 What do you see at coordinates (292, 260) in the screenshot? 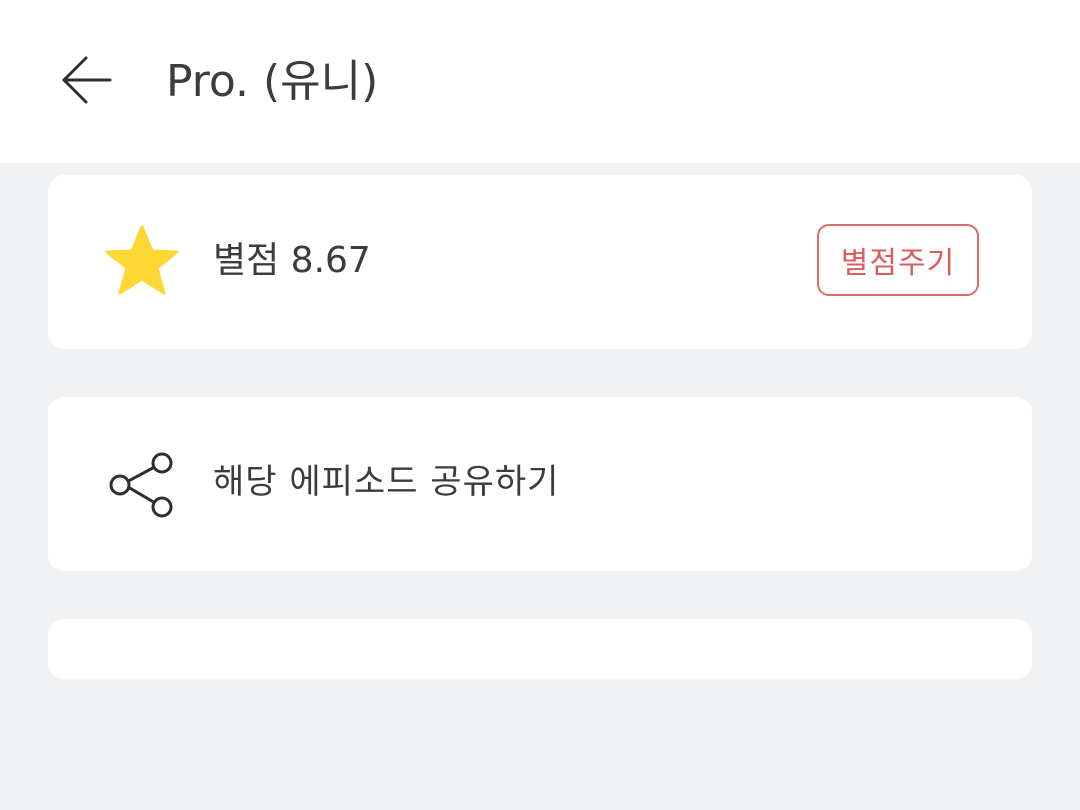
I see `rating-score: 별점 8.67` at bounding box center [292, 260].